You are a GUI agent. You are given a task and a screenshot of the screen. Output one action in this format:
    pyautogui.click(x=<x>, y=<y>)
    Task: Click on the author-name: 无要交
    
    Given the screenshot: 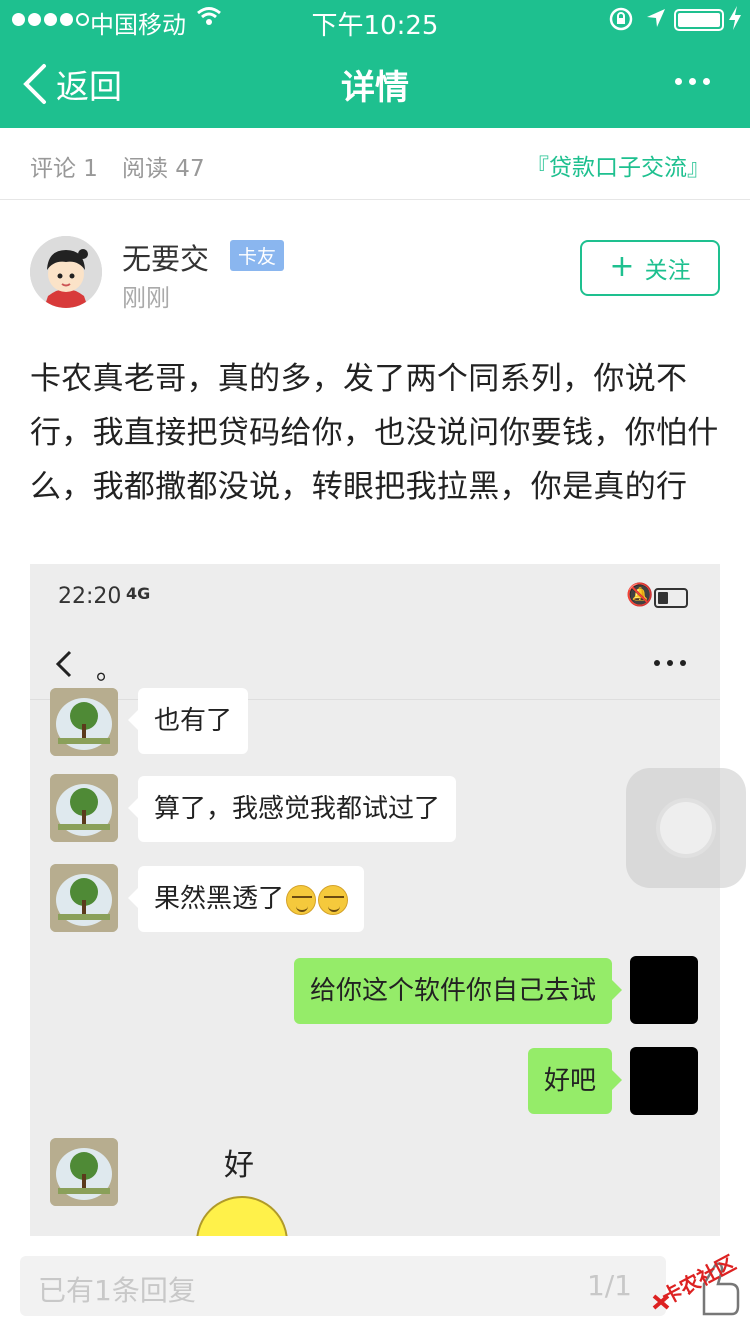 What is the action you would take?
    pyautogui.click(x=165, y=257)
    